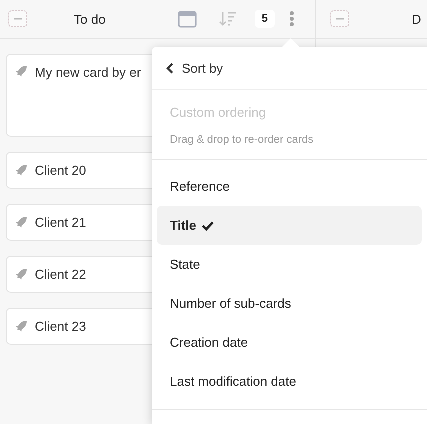 Image resolution: width=427 pixels, height=424 pixels. Describe the element at coordinates (60, 326) in the screenshot. I see `card-title: Client 23` at that location.